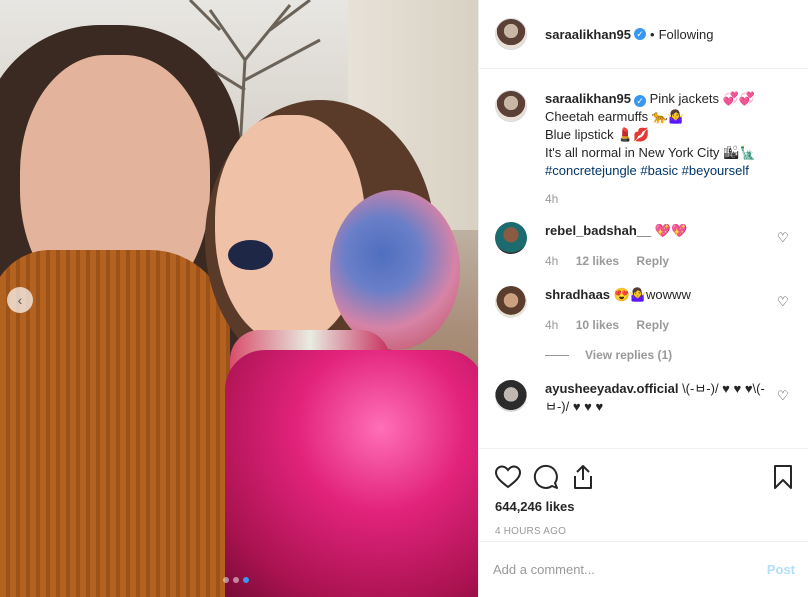 The image size is (808, 597). Describe the element at coordinates (546, 477) in the screenshot. I see `comment-icon` at that location.